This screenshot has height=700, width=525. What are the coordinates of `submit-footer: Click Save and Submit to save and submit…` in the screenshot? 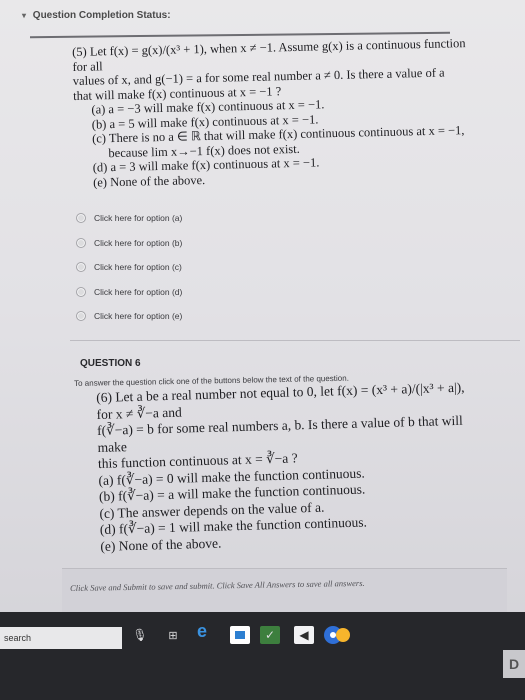 It's located at (284, 590).